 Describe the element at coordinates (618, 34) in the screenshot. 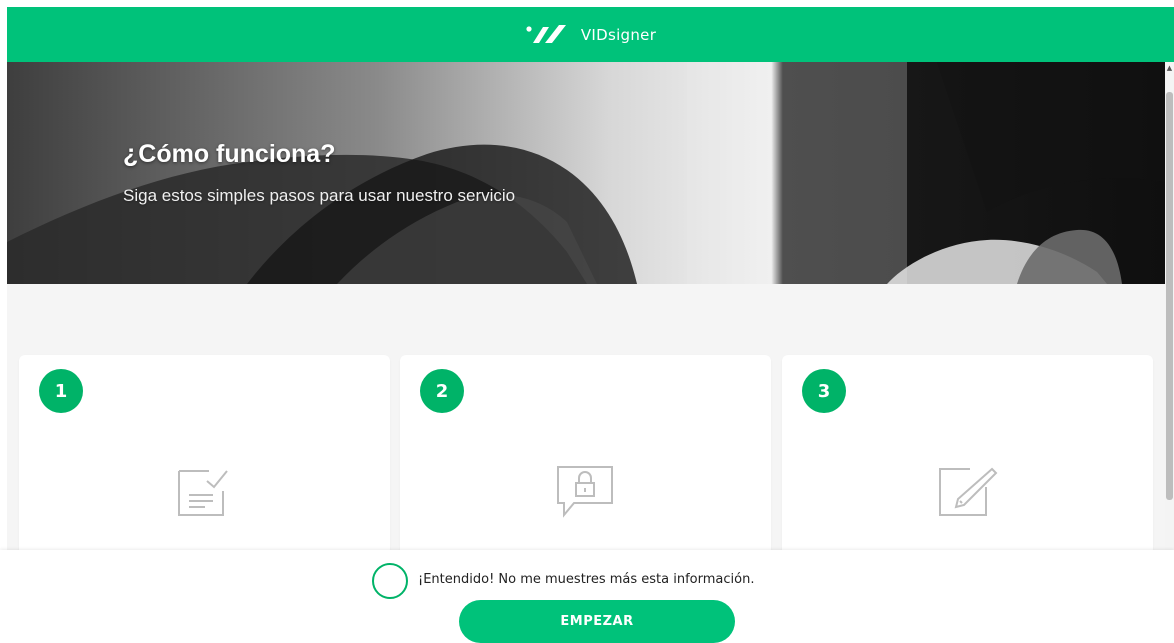

I see `brand-name: VIDsigner` at that location.